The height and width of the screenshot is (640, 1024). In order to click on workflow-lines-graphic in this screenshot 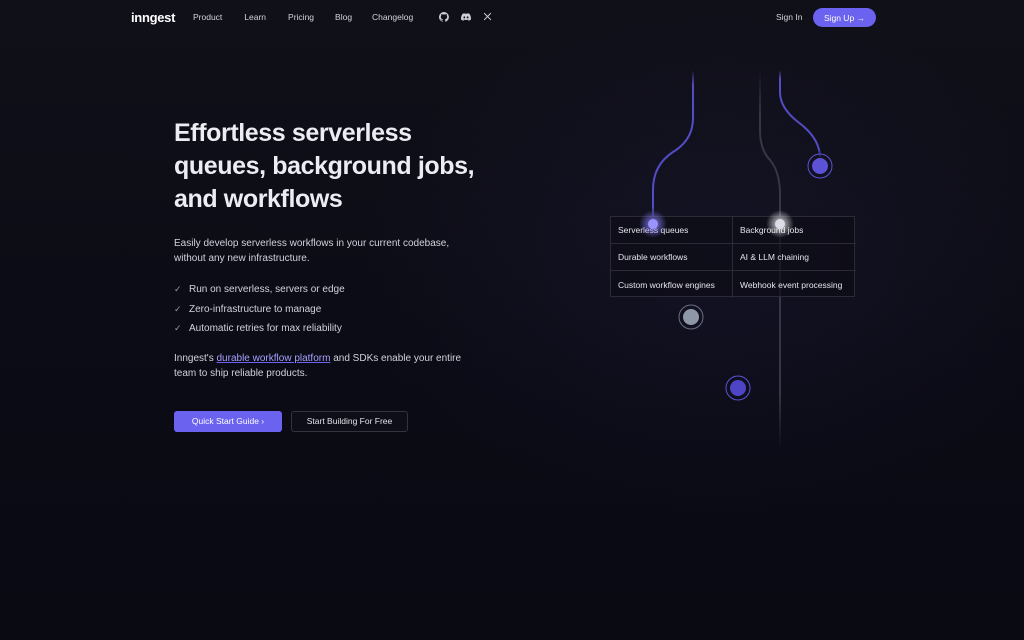, I will do `click(736, 260)`.